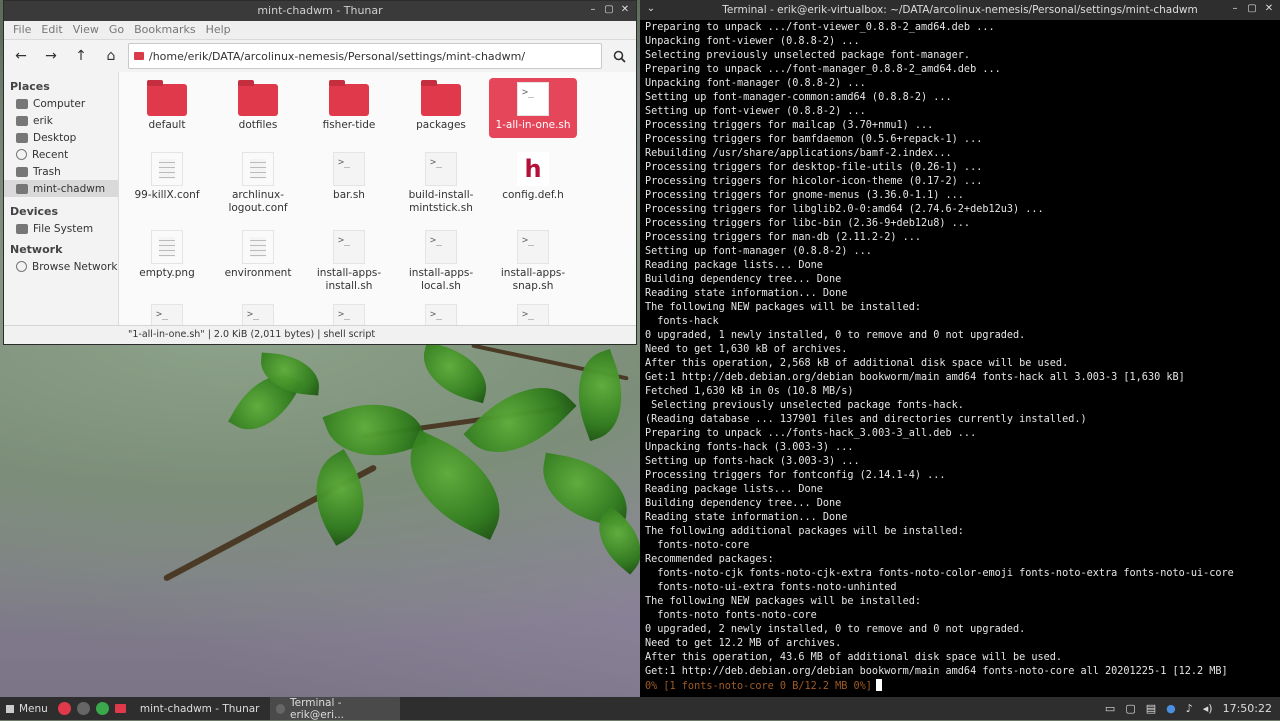 Image resolution: width=1280 pixels, height=721 pixels. I want to click on software-icon, so click(102, 708).